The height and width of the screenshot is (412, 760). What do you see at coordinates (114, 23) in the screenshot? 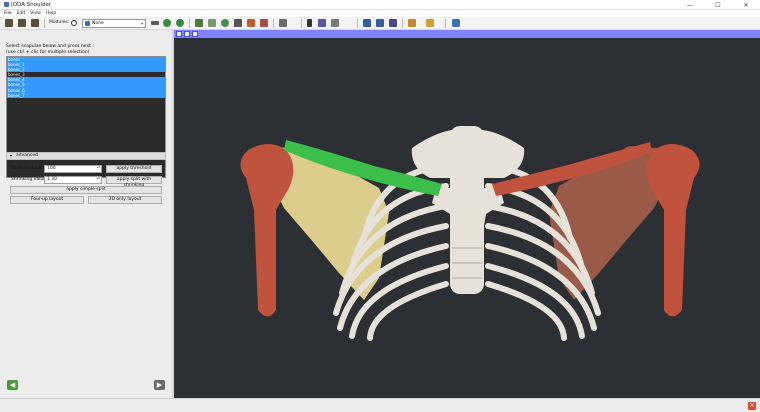
I see `module-selector: None ▾` at bounding box center [114, 23].